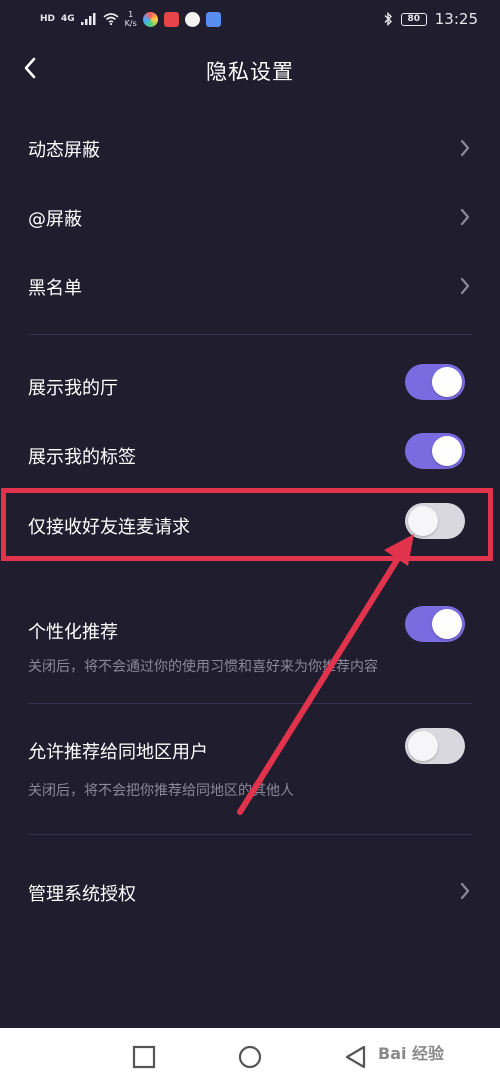 This screenshot has width=500, height=1084. Describe the element at coordinates (250, 286) in the screenshot. I see `row-blacklist: 黑名单` at that location.